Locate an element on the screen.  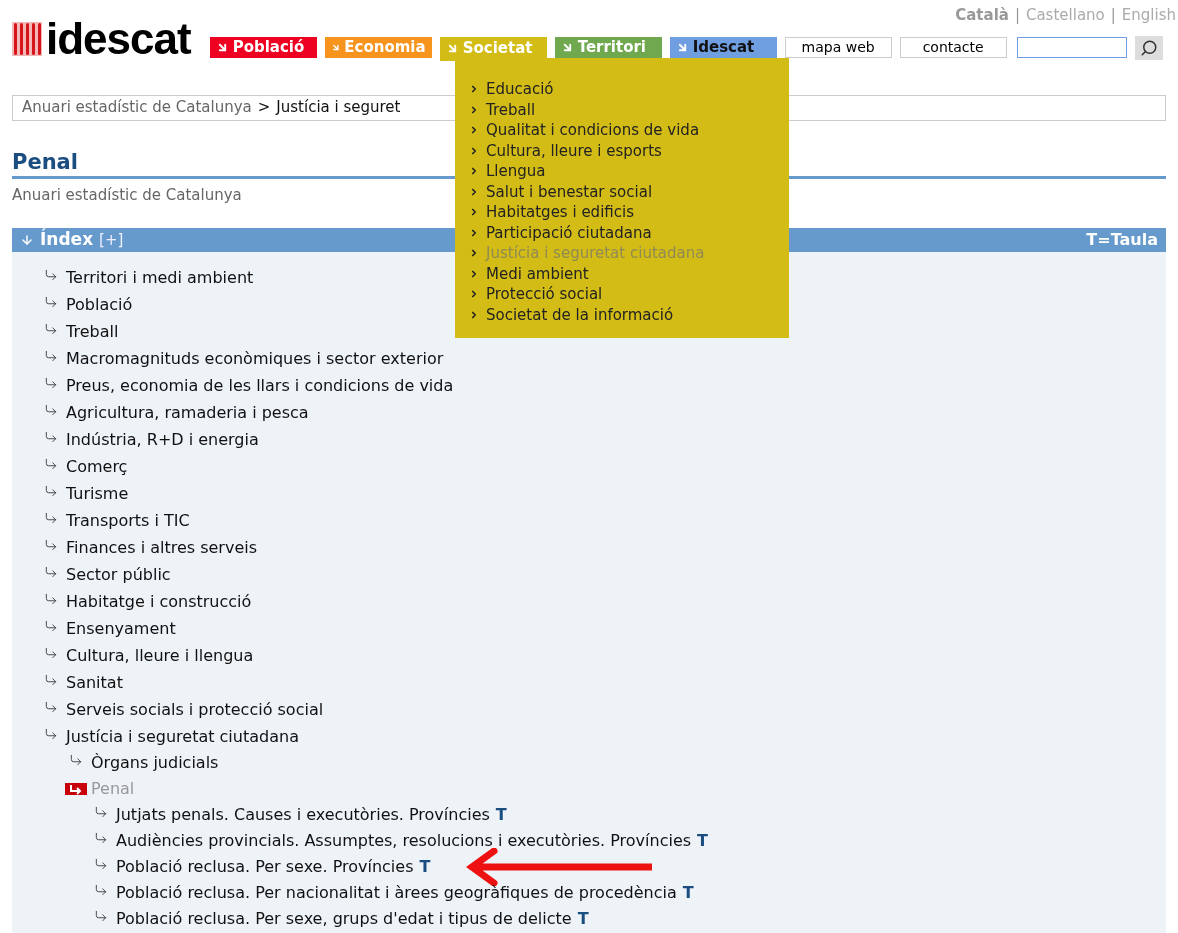
nav-tab: Població is located at coordinates (263, 47).